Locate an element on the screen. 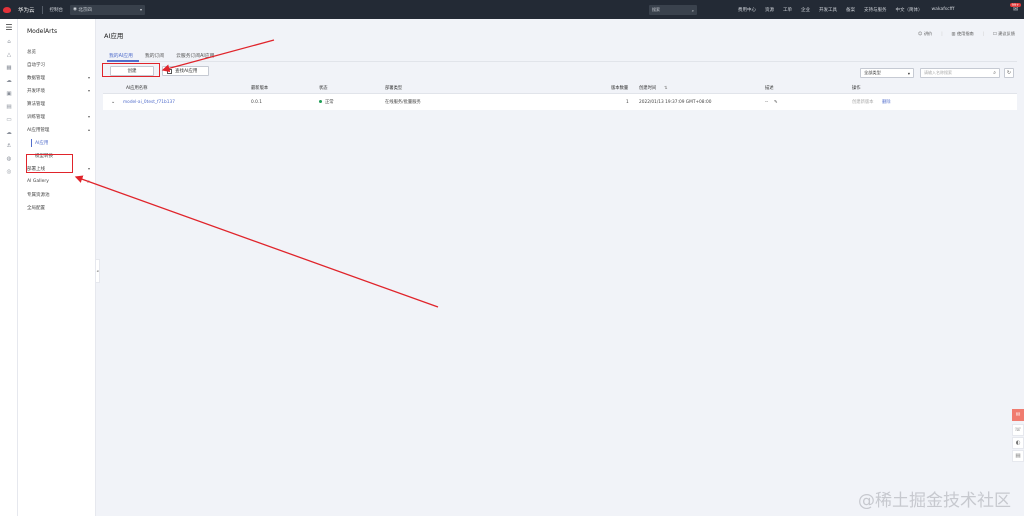  column-header: 状态 is located at coordinates (323, 88).